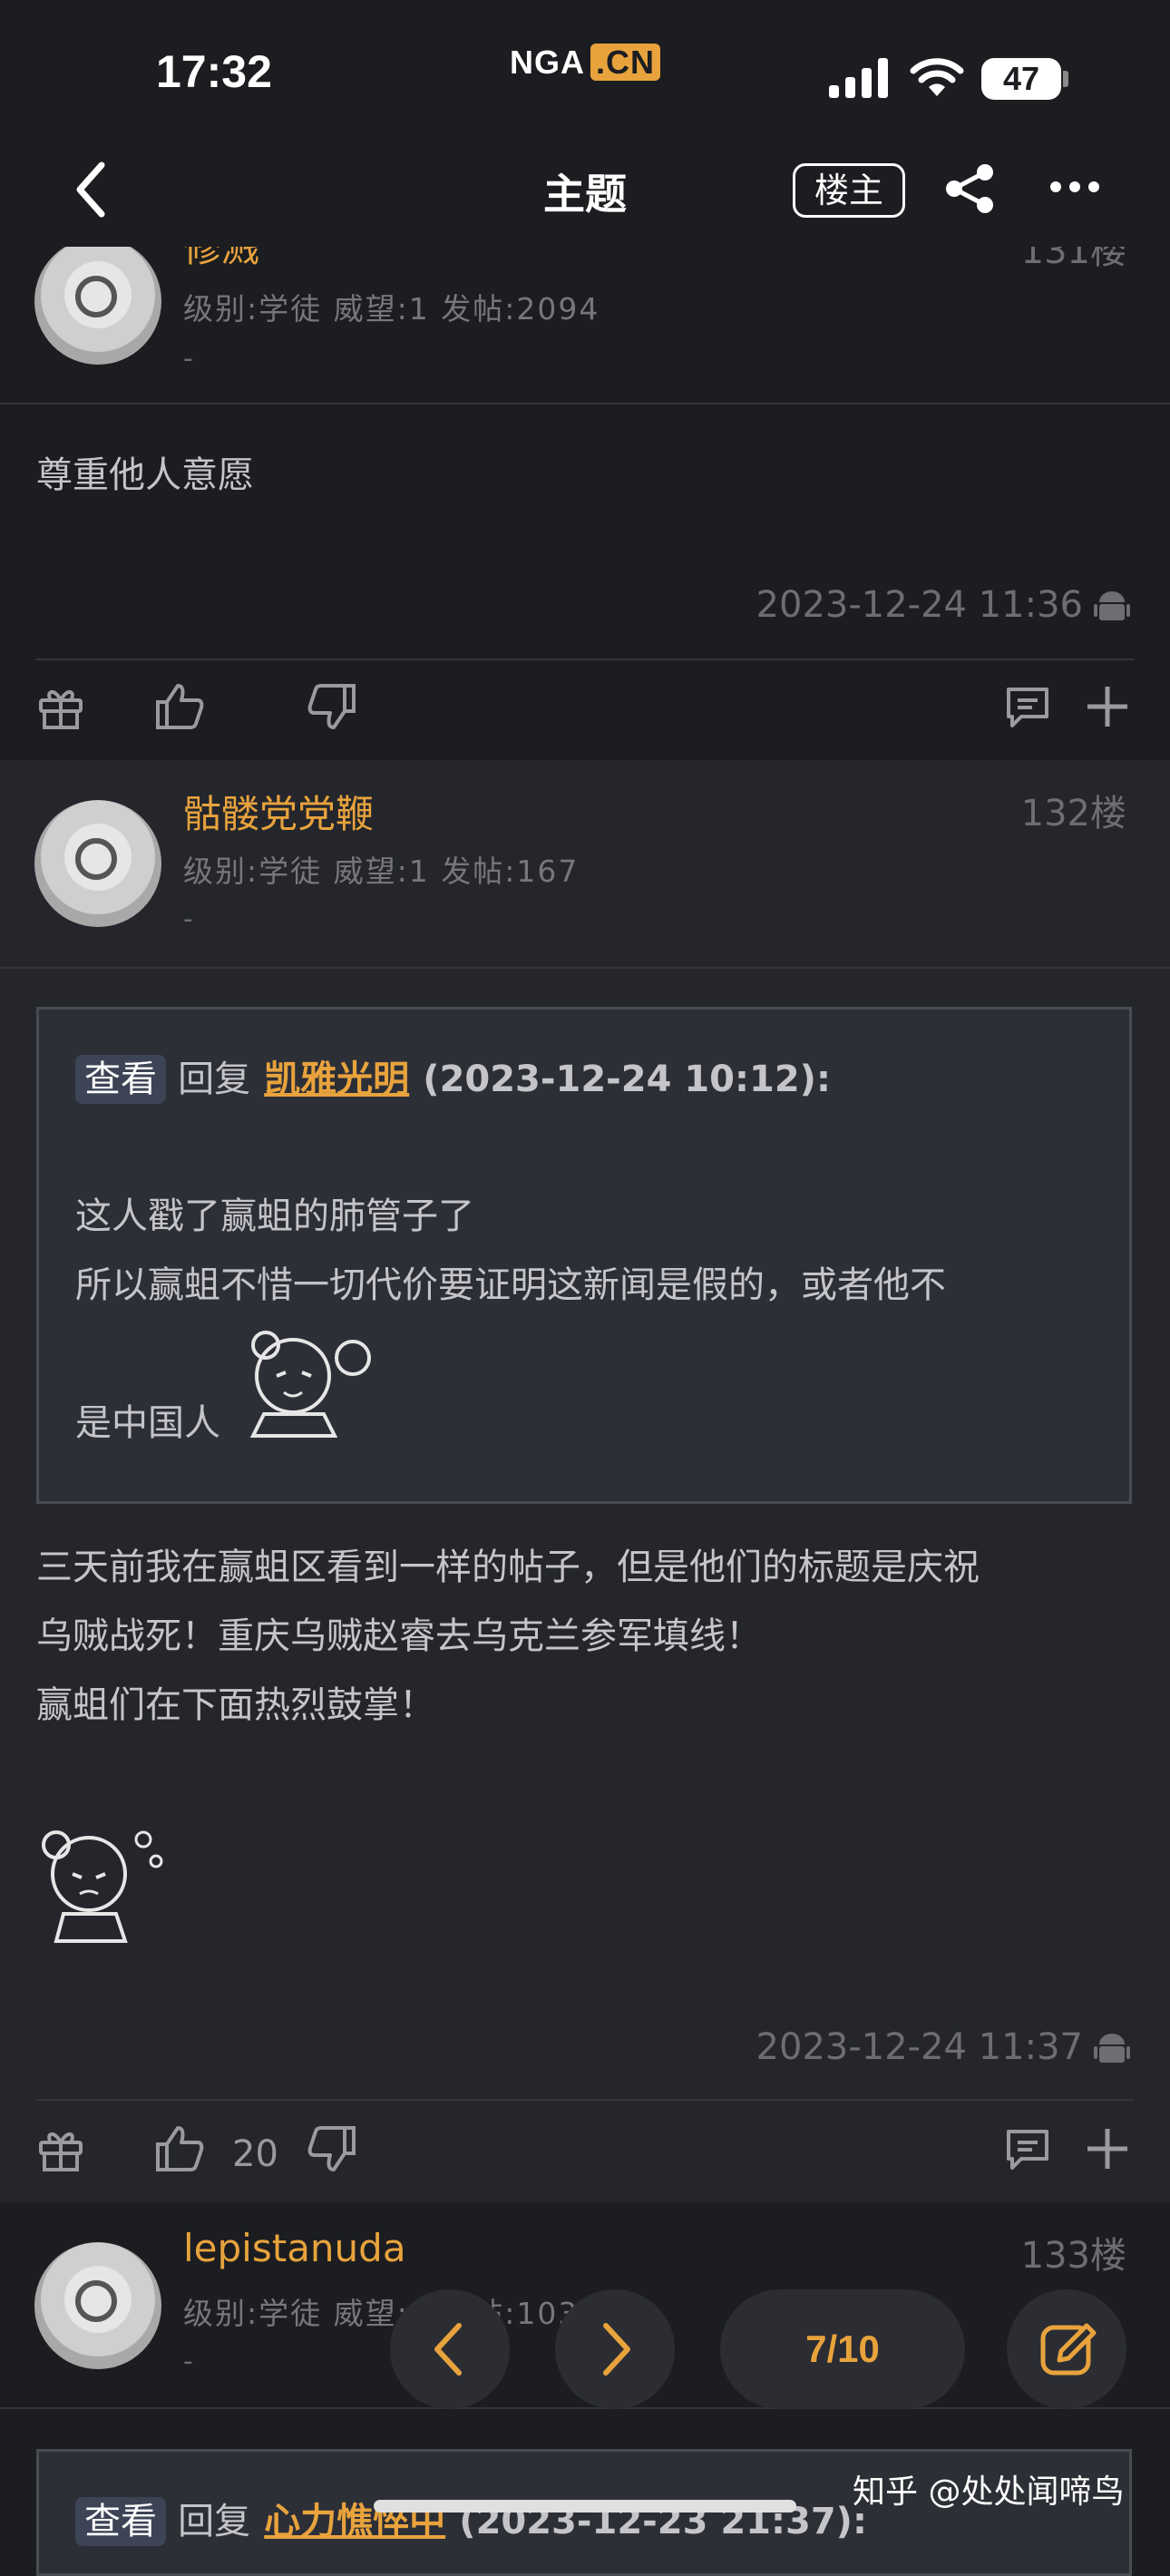  Describe the element at coordinates (278, 811) in the screenshot. I see `username: 骷髅党党鞭` at that location.